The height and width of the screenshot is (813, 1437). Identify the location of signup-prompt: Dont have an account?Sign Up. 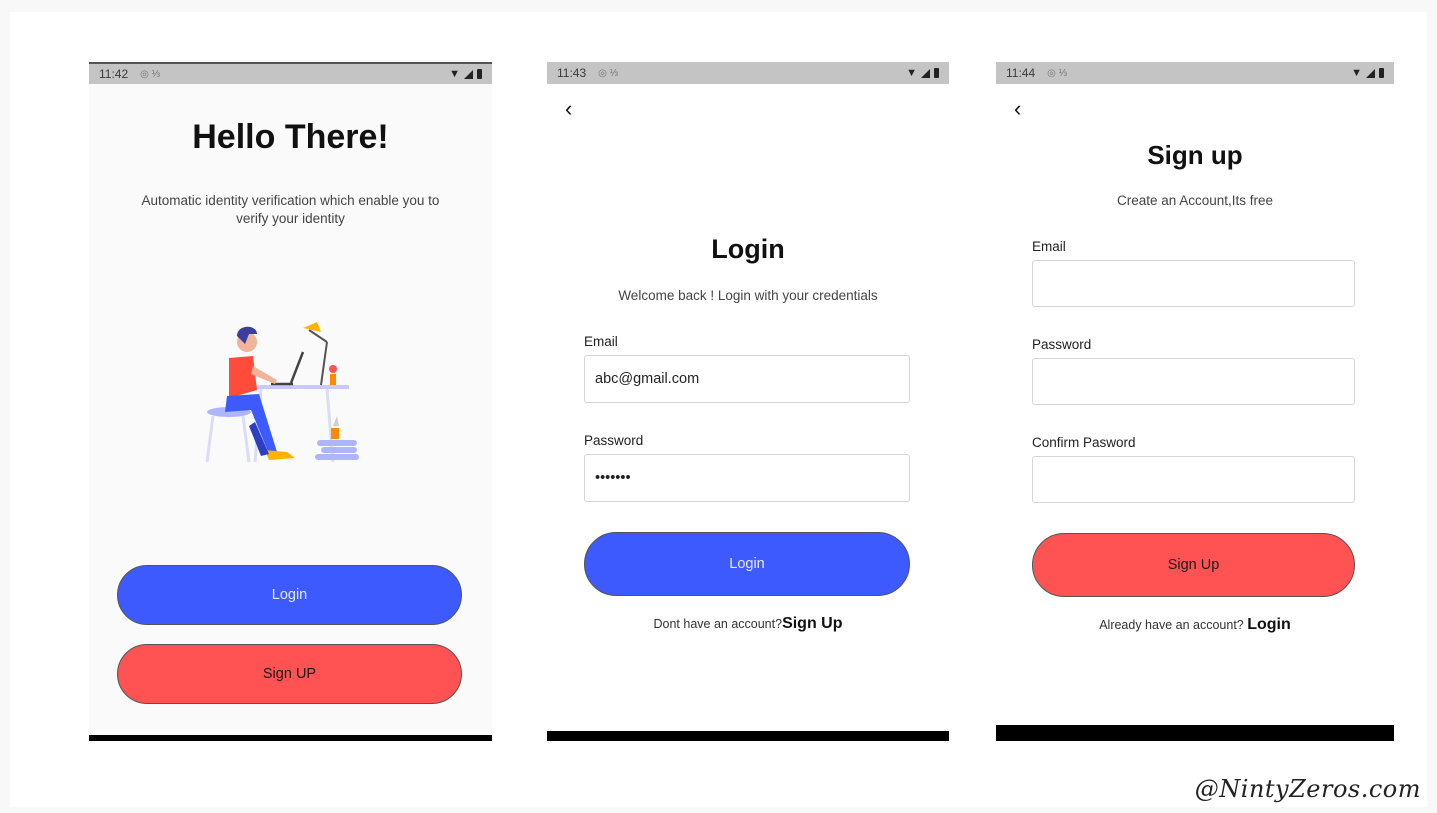
(748, 624).